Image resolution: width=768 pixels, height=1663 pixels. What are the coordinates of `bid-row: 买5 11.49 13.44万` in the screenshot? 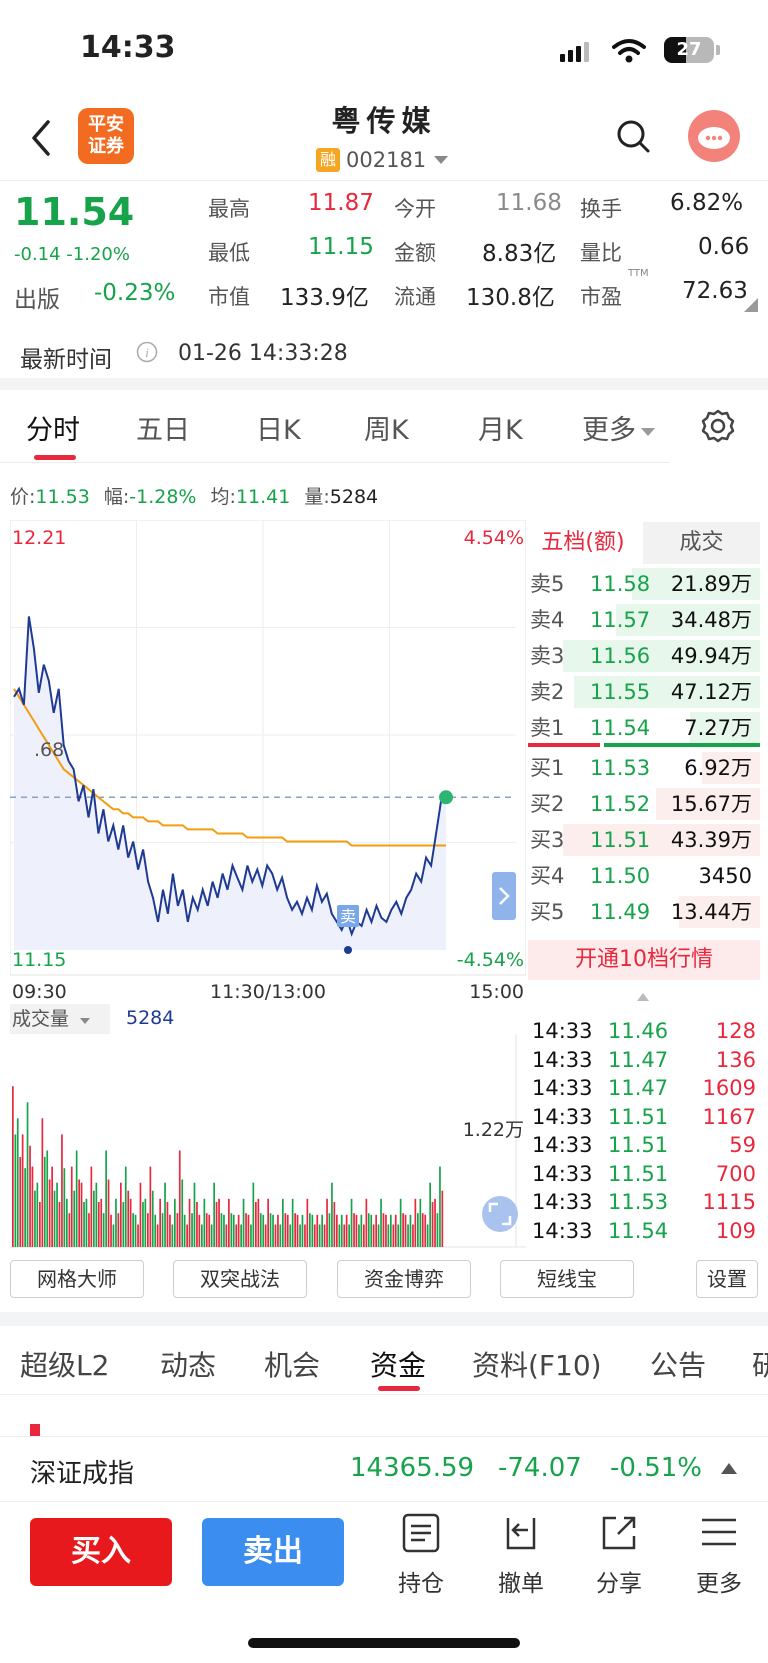 It's located at (644, 912).